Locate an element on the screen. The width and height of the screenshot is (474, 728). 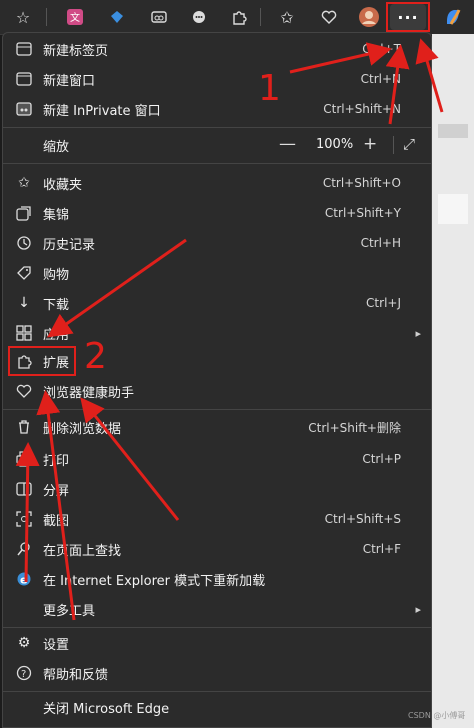
menu-item-find: 在页面上查找 Ctrl+F is located at coordinates (217, 549).